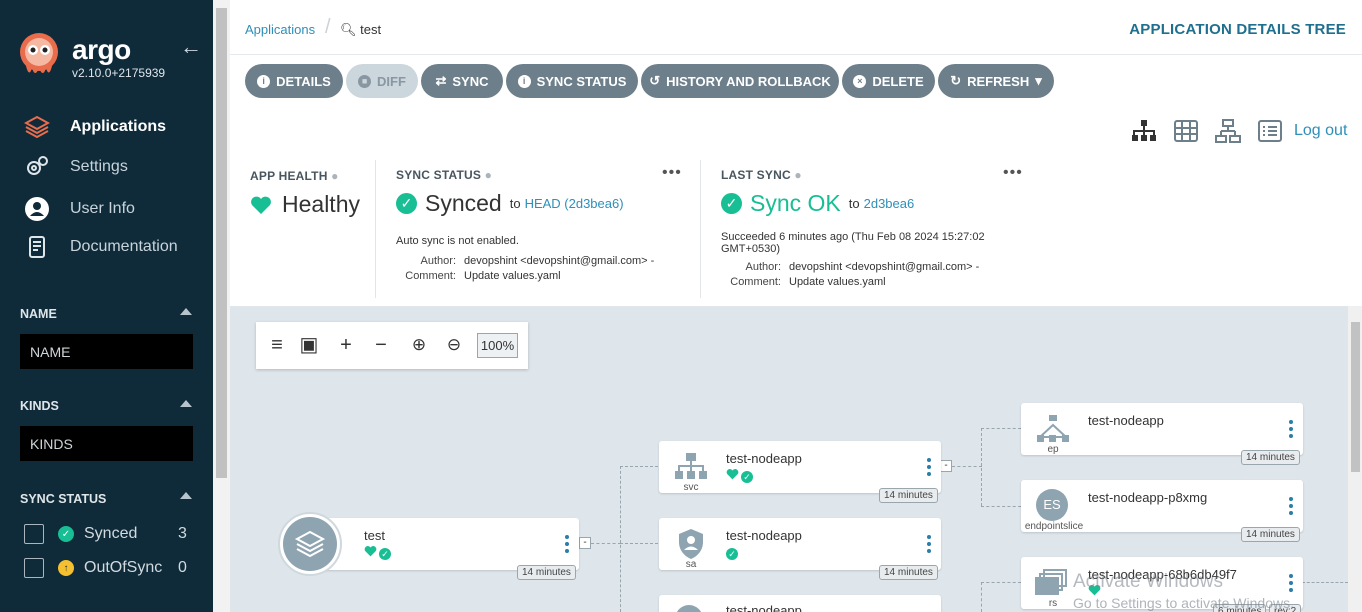  Describe the element at coordinates (457, 241) in the screenshot. I see `auto-sync-note: Auto sync is not enabled.` at that location.